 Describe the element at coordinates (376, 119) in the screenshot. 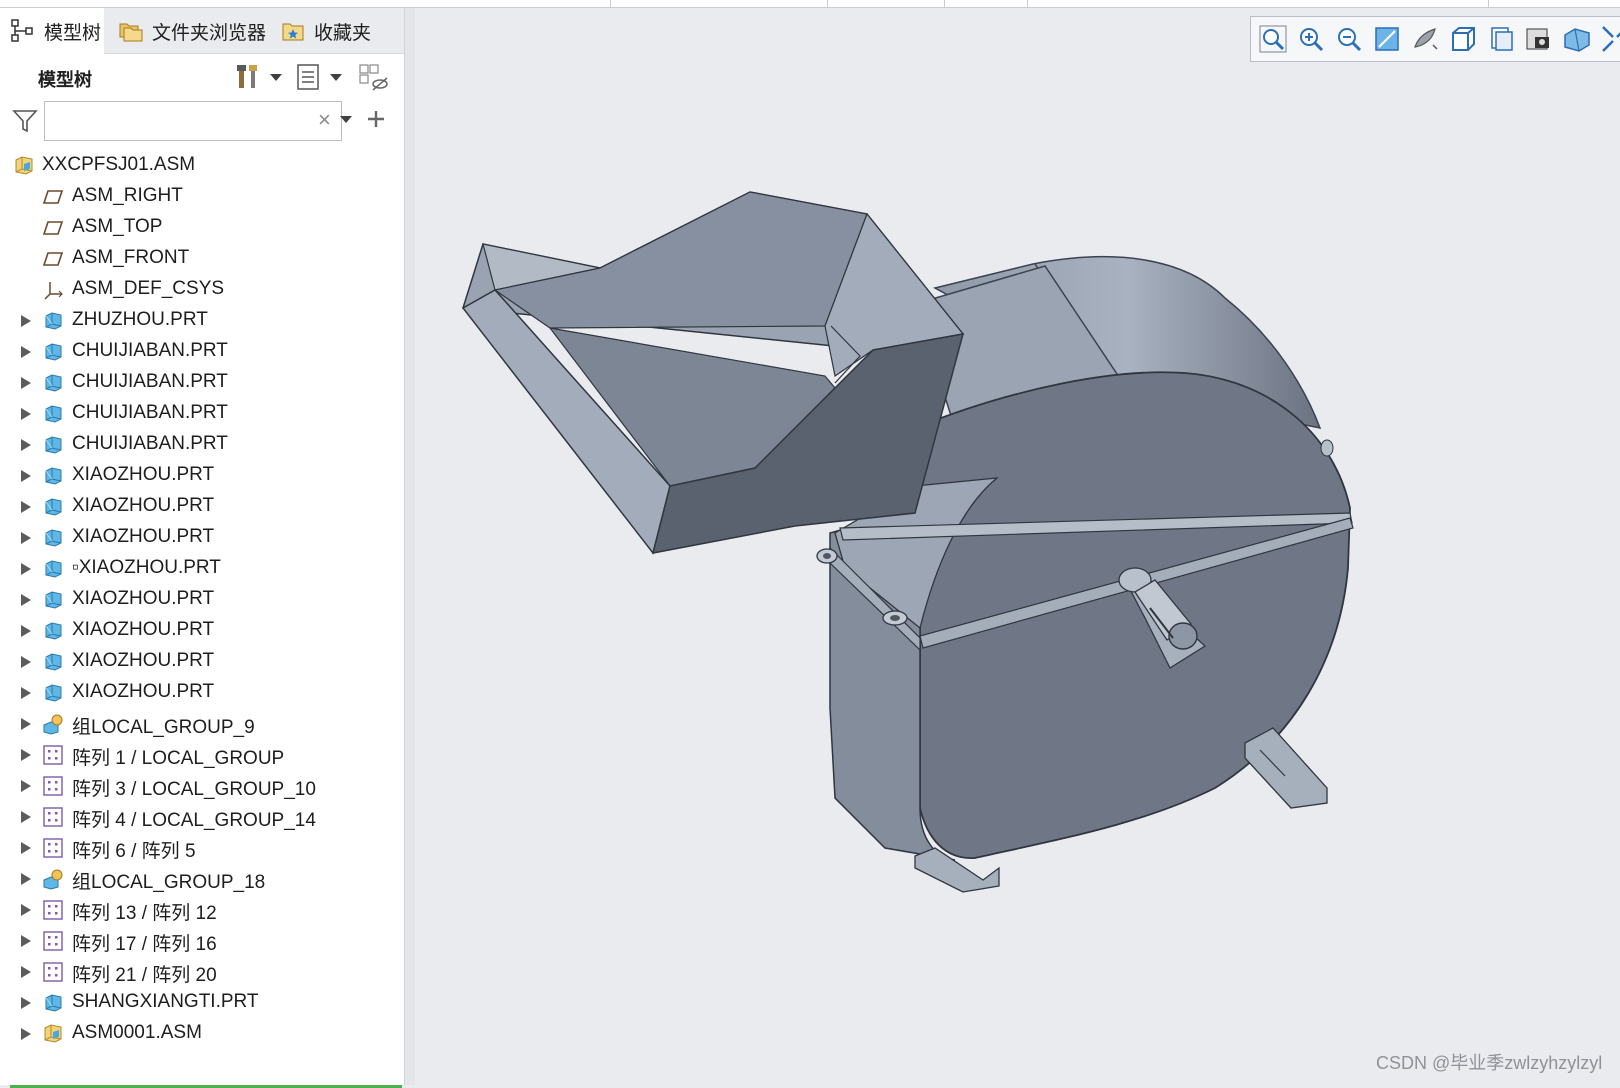

I see `add-icon` at that location.